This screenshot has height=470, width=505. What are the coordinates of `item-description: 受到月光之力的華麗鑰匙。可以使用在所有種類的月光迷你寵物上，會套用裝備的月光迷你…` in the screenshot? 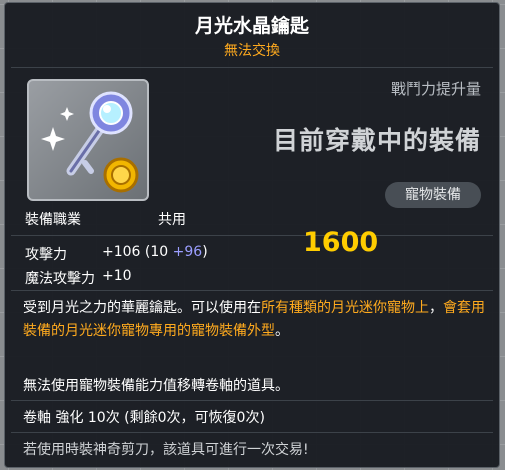 It's located at (258, 320).